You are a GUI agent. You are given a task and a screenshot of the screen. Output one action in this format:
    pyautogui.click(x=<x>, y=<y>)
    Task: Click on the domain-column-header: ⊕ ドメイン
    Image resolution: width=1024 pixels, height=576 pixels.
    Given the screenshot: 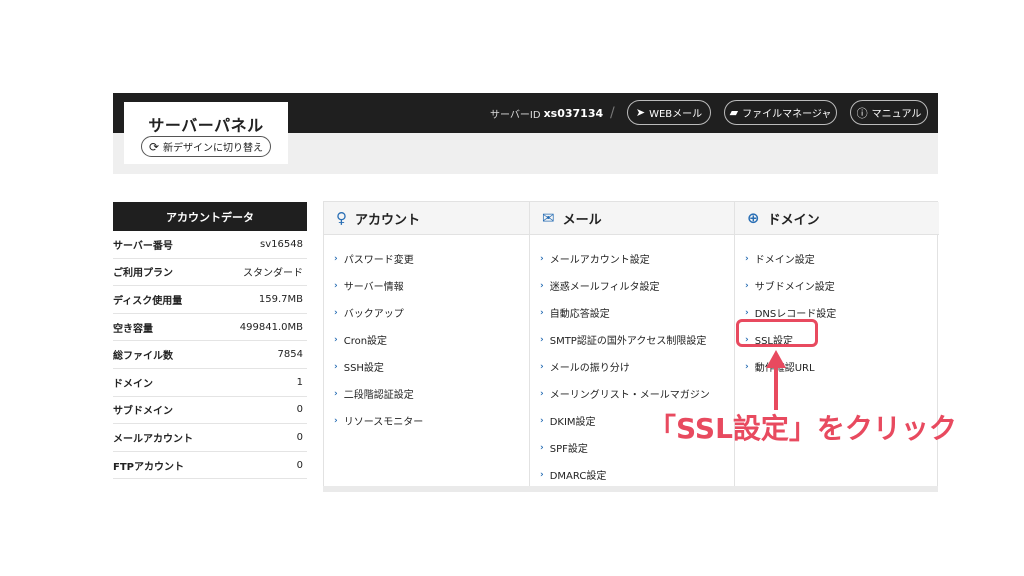 What is the action you would take?
    pyautogui.click(x=837, y=218)
    